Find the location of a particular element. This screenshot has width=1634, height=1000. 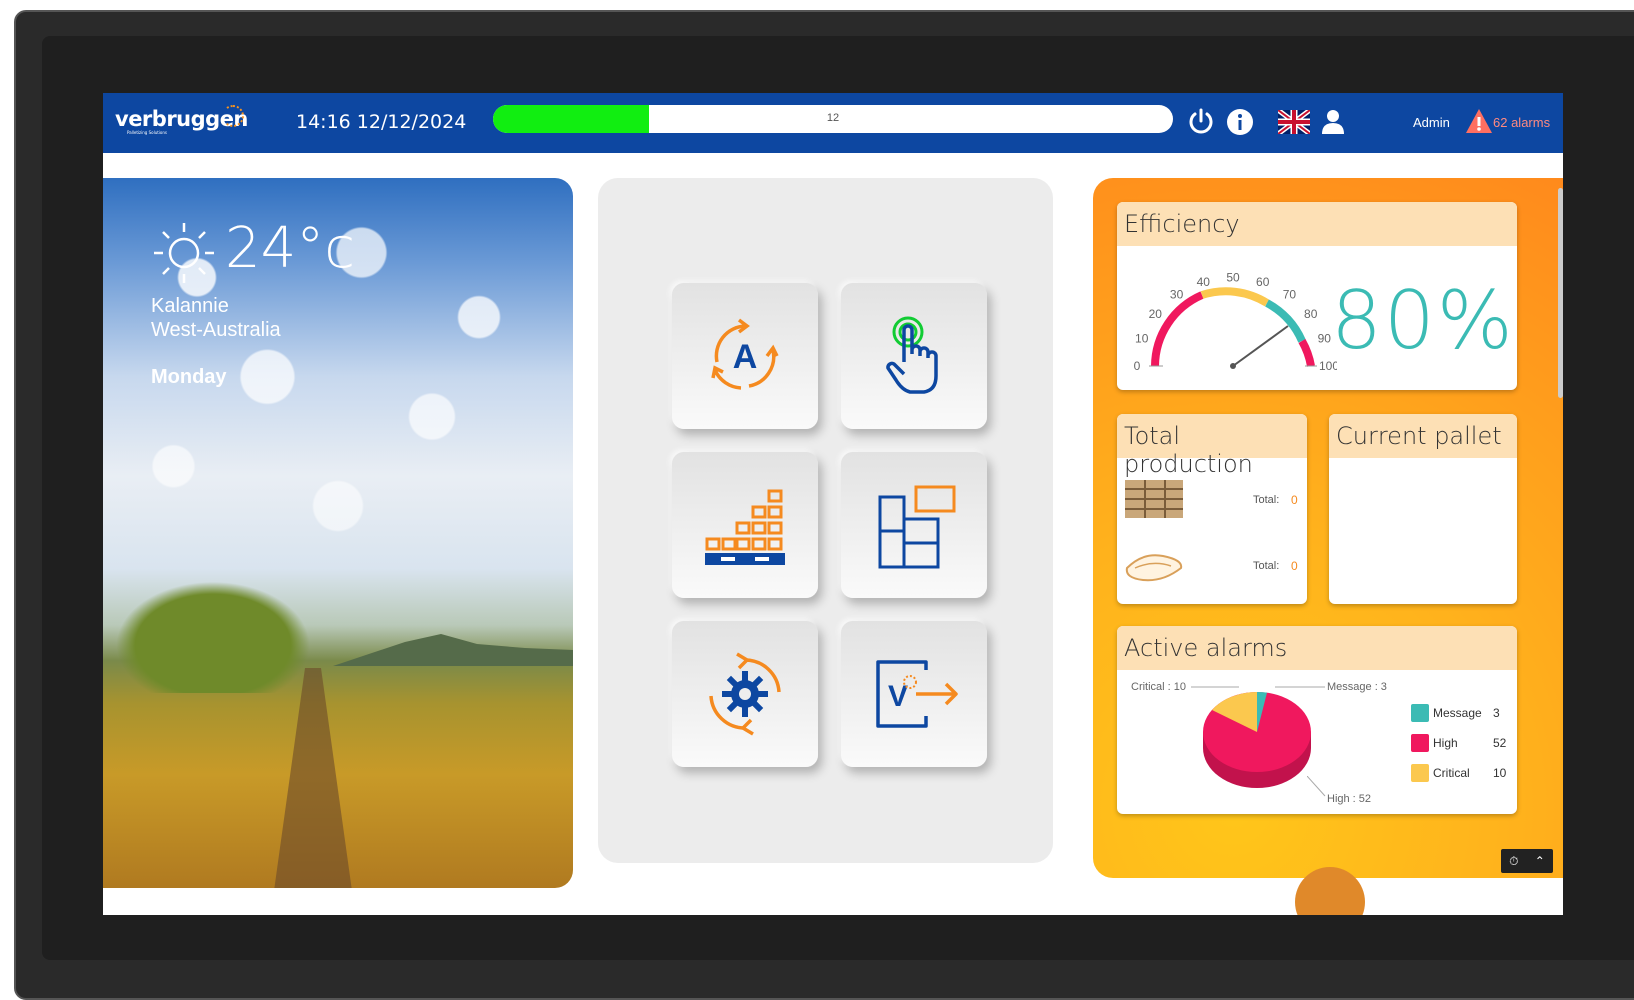

weekday: Monday is located at coordinates (189, 377).